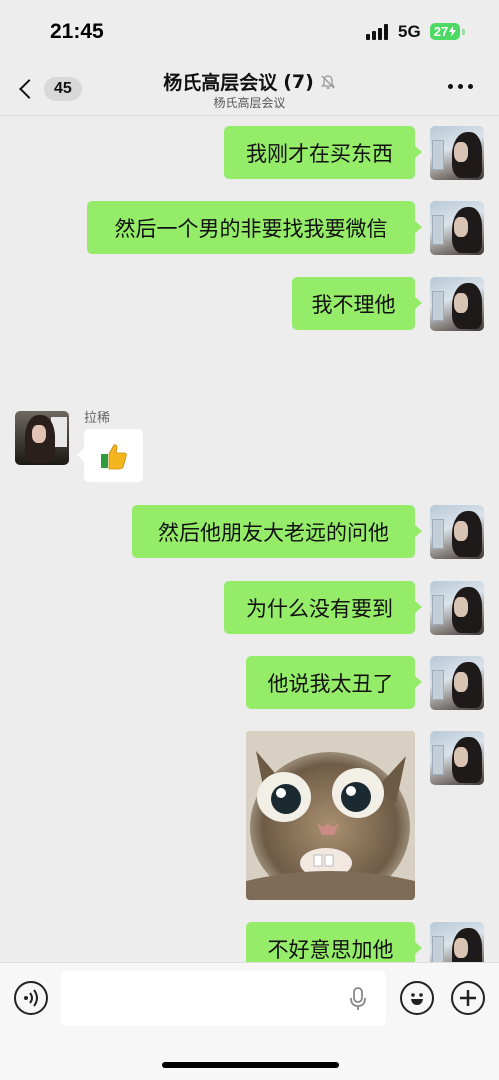  Describe the element at coordinates (249, 103) in the screenshot. I see `chat-subtitle: 杨氏高层会议` at that location.